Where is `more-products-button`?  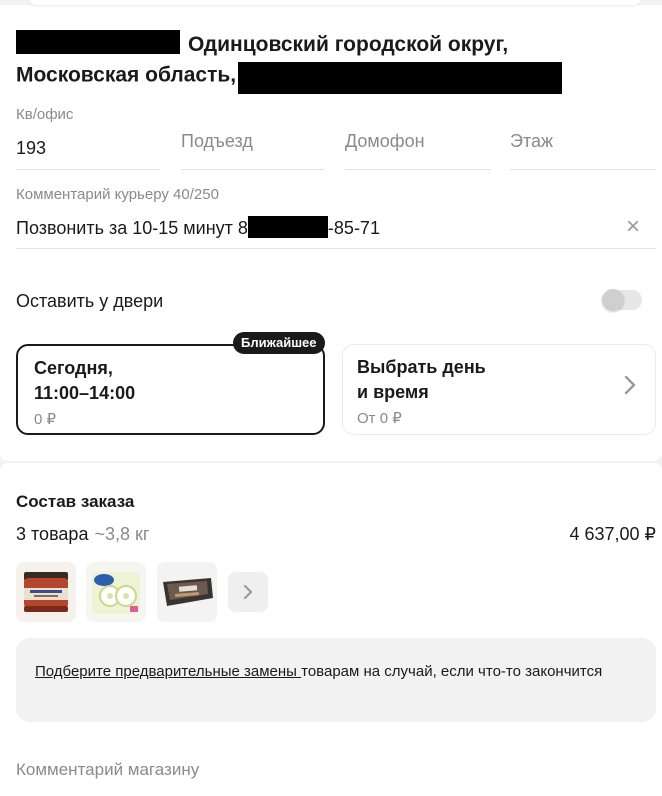 more-products-button is located at coordinates (248, 592).